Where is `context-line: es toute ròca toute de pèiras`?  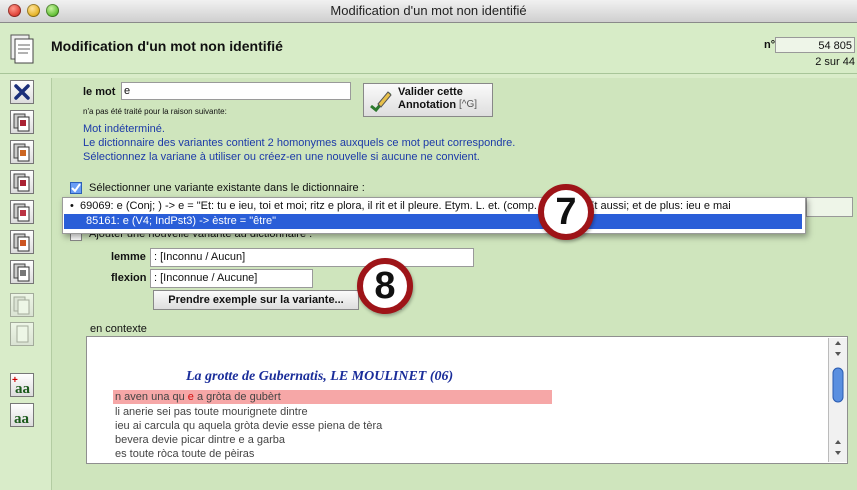 context-line: es toute ròca toute de pèiras is located at coordinates (185, 454).